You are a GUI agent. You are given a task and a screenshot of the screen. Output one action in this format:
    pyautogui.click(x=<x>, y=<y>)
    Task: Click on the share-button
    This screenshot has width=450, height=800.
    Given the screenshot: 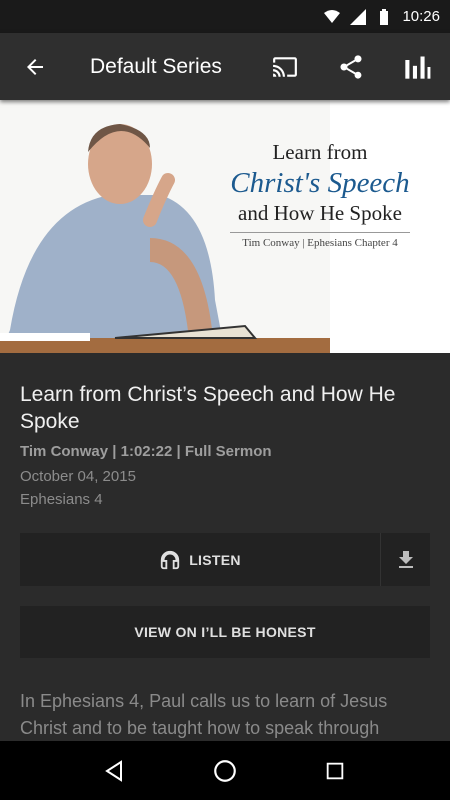 What is the action you would take?
    pyautogui.click(x=351, y=66)
    